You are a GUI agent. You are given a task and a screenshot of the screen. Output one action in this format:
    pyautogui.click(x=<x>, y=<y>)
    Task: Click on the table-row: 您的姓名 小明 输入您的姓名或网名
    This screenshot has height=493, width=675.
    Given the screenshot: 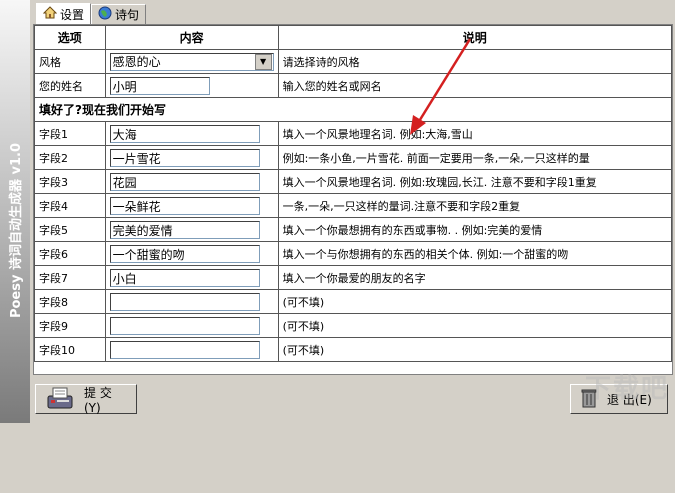 What is the action you would take?
    pyautogui.click(x=353, y=85)
    